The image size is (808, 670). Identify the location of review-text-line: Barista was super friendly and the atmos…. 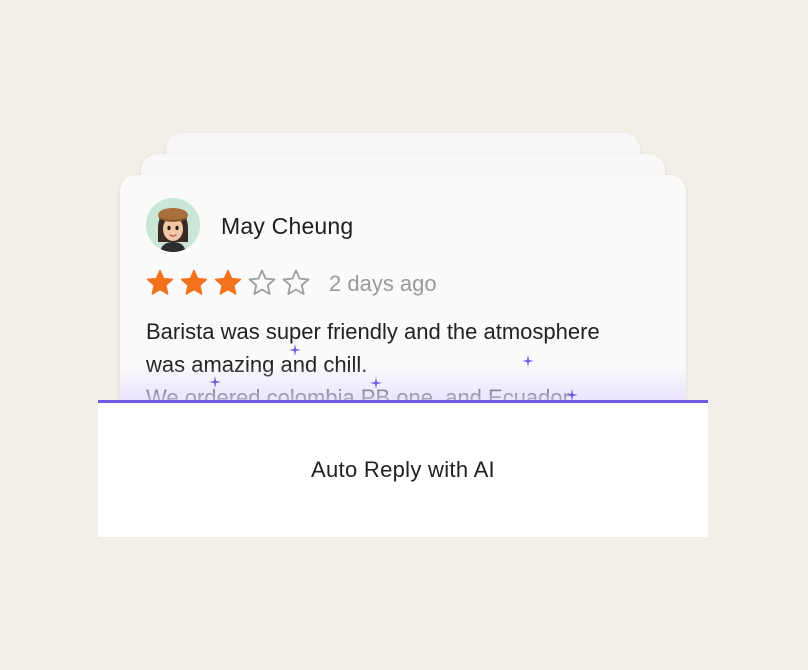
(373, 331).